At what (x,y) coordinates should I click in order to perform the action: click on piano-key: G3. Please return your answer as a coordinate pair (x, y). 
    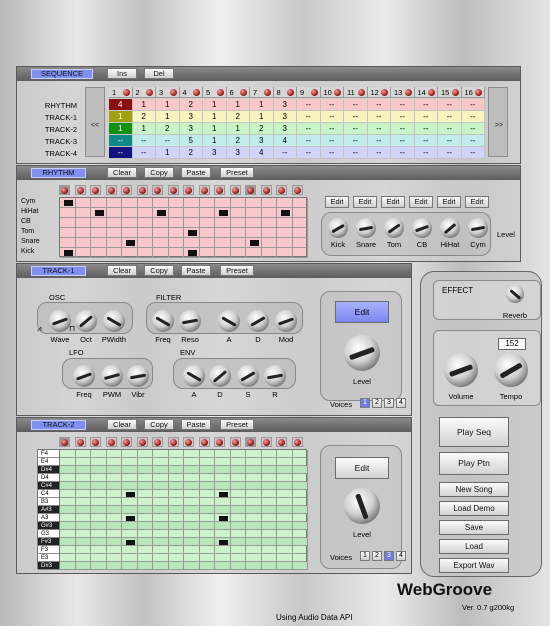
    Looking at the image, I should click on (49, 534).